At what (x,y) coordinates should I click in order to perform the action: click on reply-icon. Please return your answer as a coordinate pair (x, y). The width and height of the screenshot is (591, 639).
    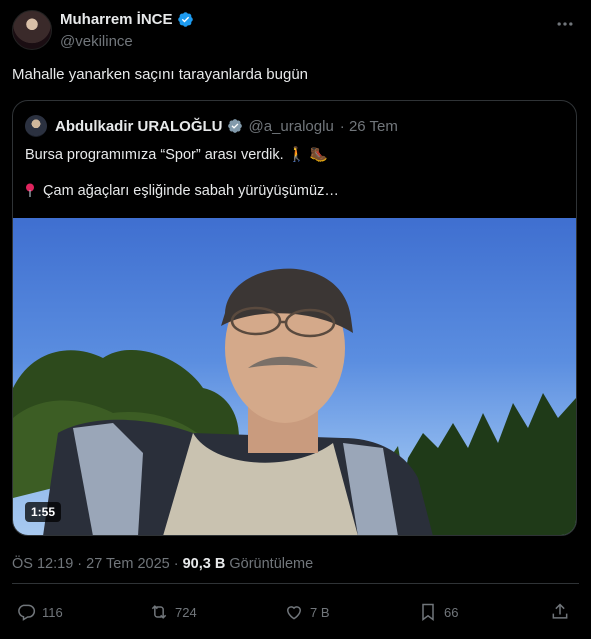
    Looking at the image, I should click on (27, 612).